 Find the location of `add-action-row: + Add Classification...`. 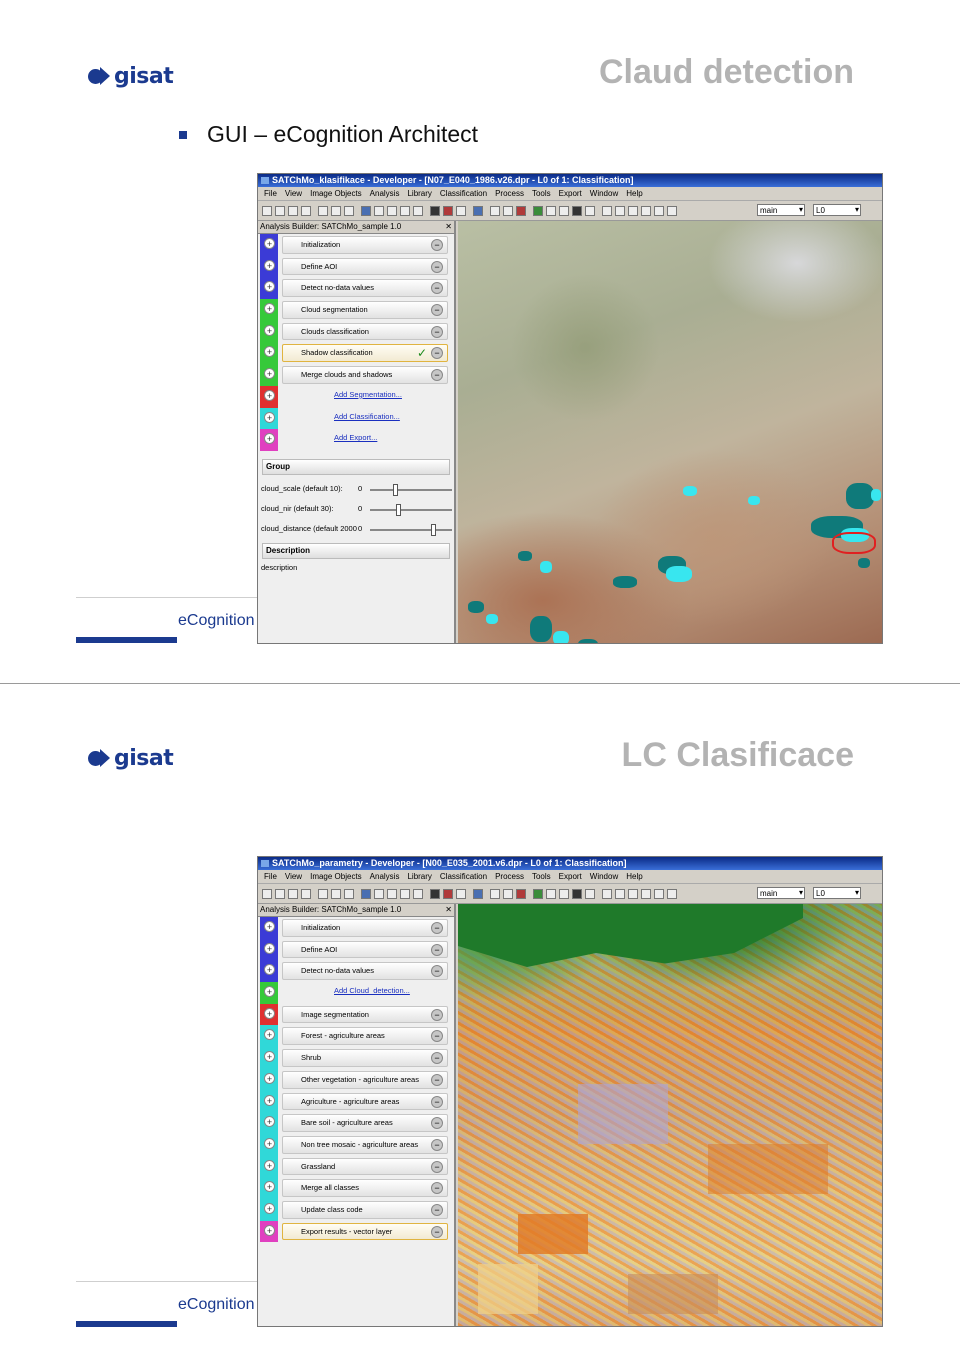

add-action-row: + Add Classification... is located at coordinates (356, 418).